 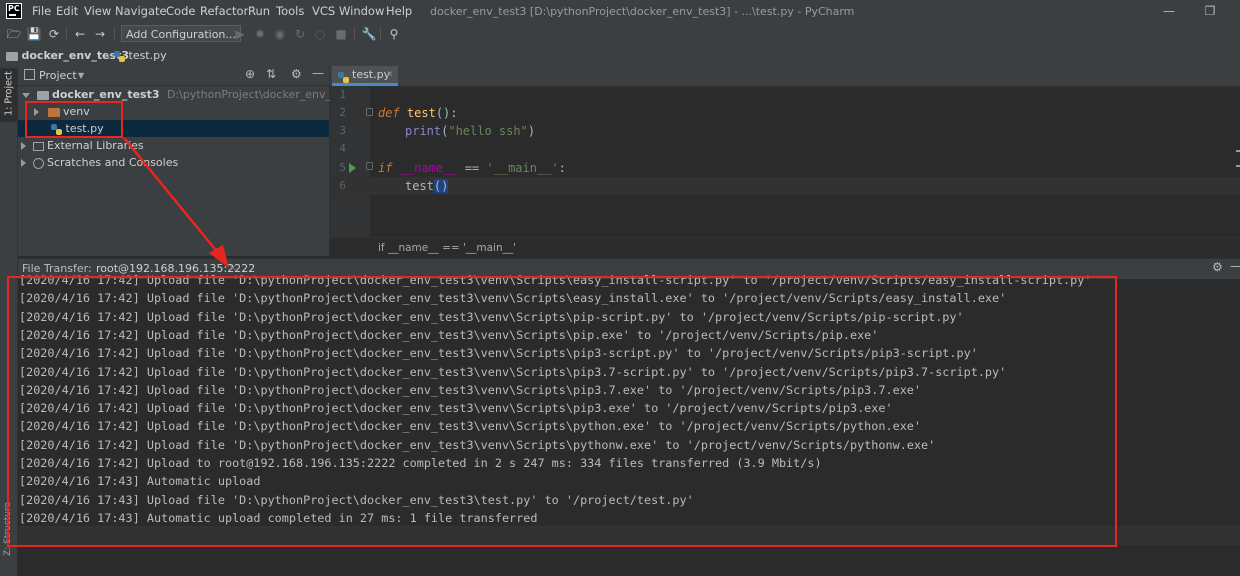 I want to click on back-arrow-icon: ←, so click(x=80, y=34).